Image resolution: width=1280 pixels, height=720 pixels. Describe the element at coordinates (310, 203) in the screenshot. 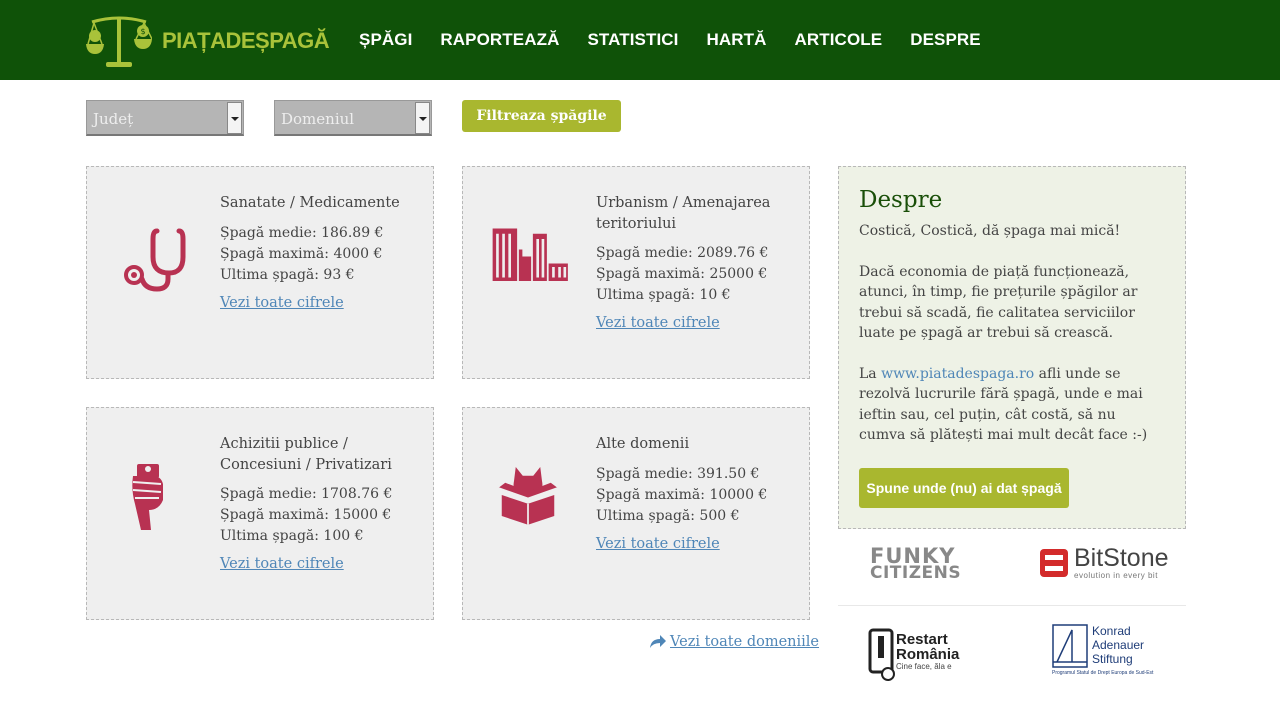

I see `card-title: Sanatate / Medicamente` at that location.